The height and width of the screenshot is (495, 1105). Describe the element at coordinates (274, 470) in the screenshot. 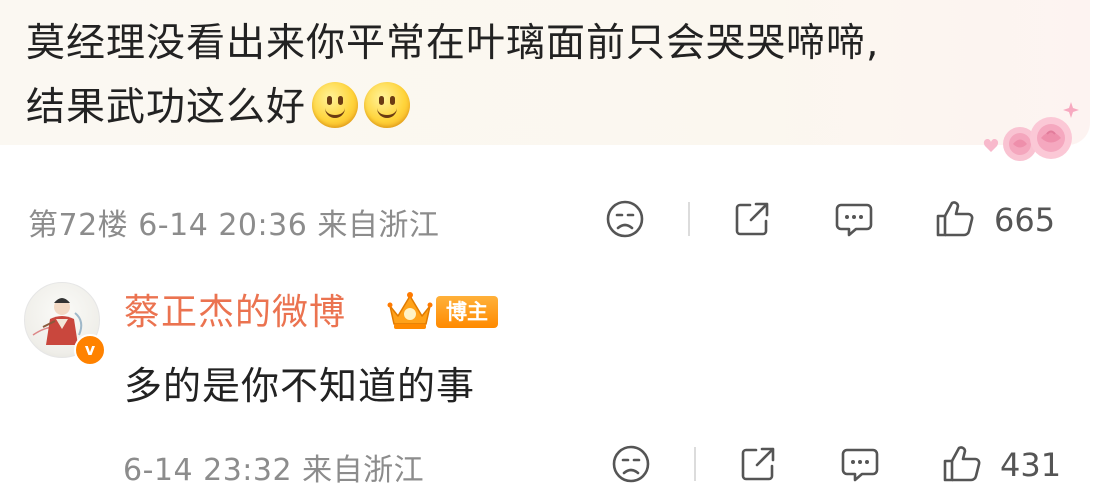

I see `reply-meta: 6-14 23:32 来自浙江` at that location.